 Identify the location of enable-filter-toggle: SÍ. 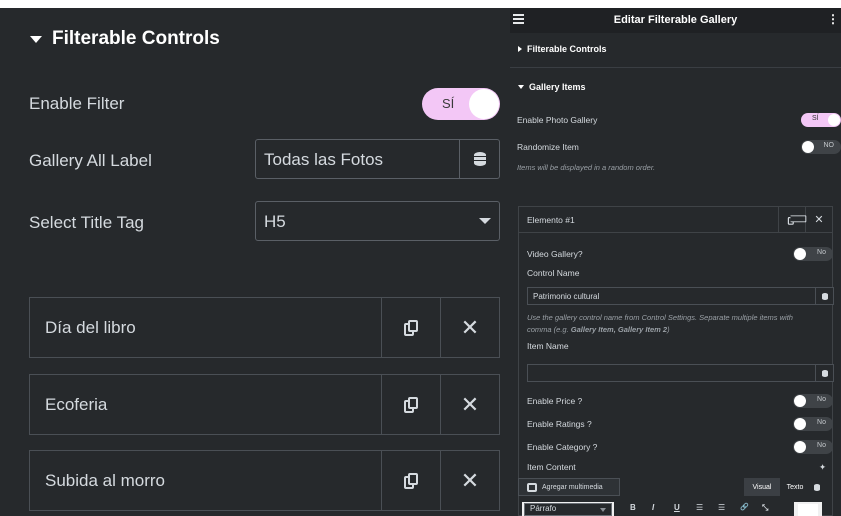
(461, 104).